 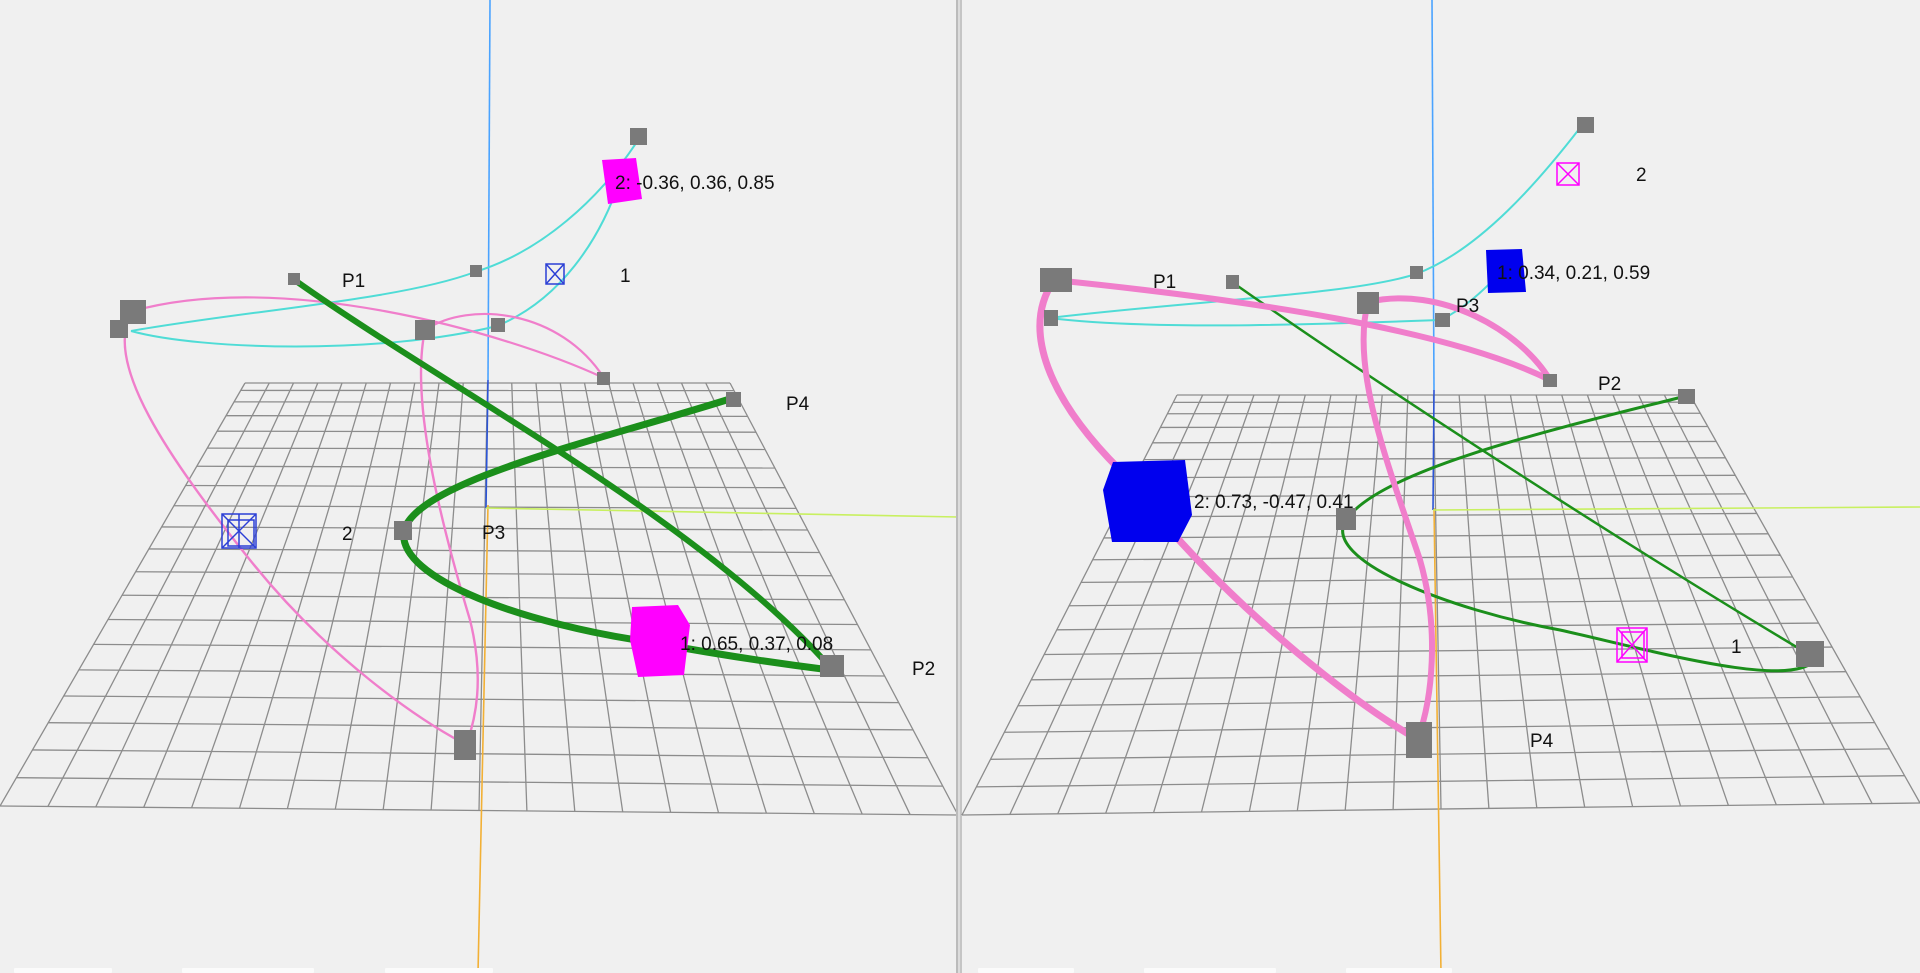 I want to click on coordinate-readout-1: 1: 0.65, 0.37, 0.08, so click(x=756, y=644).